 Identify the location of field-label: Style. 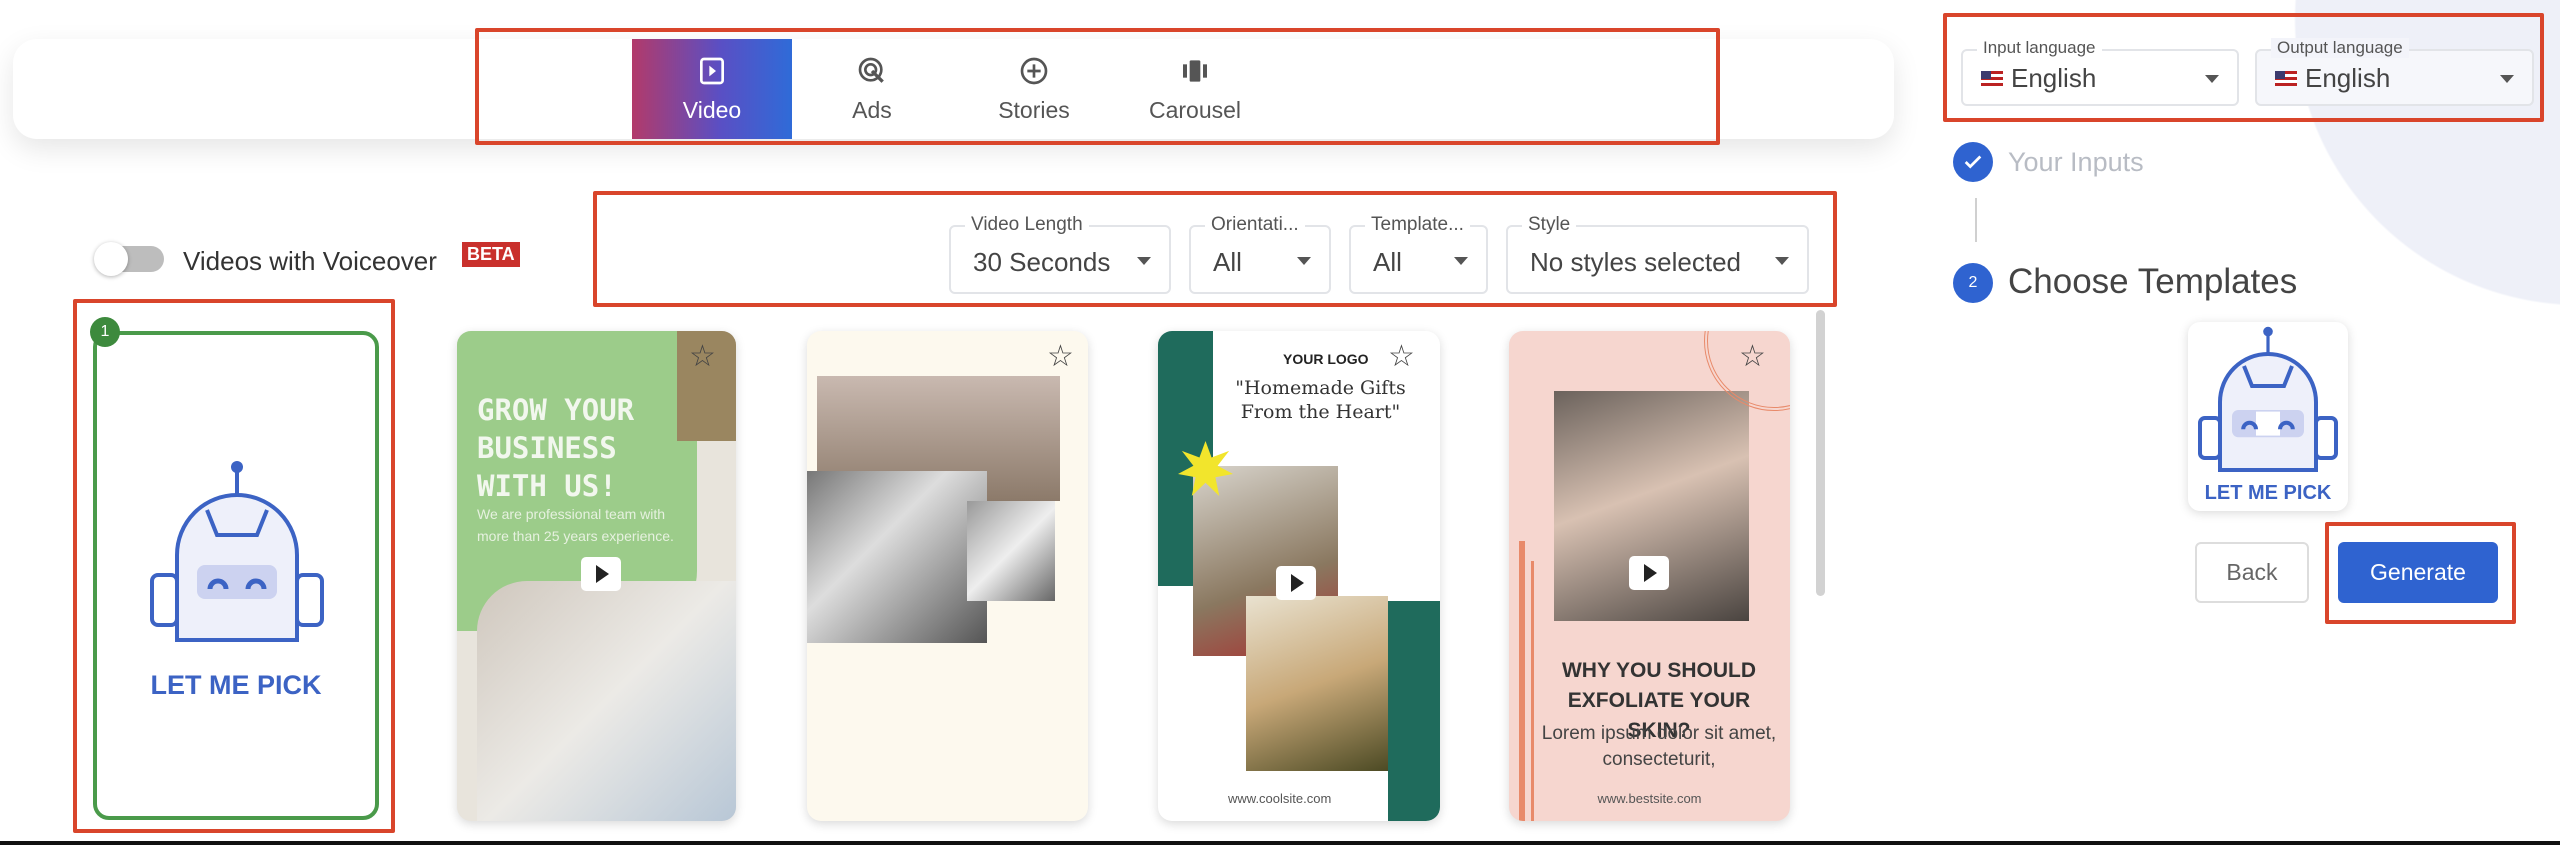
(1549, 225).